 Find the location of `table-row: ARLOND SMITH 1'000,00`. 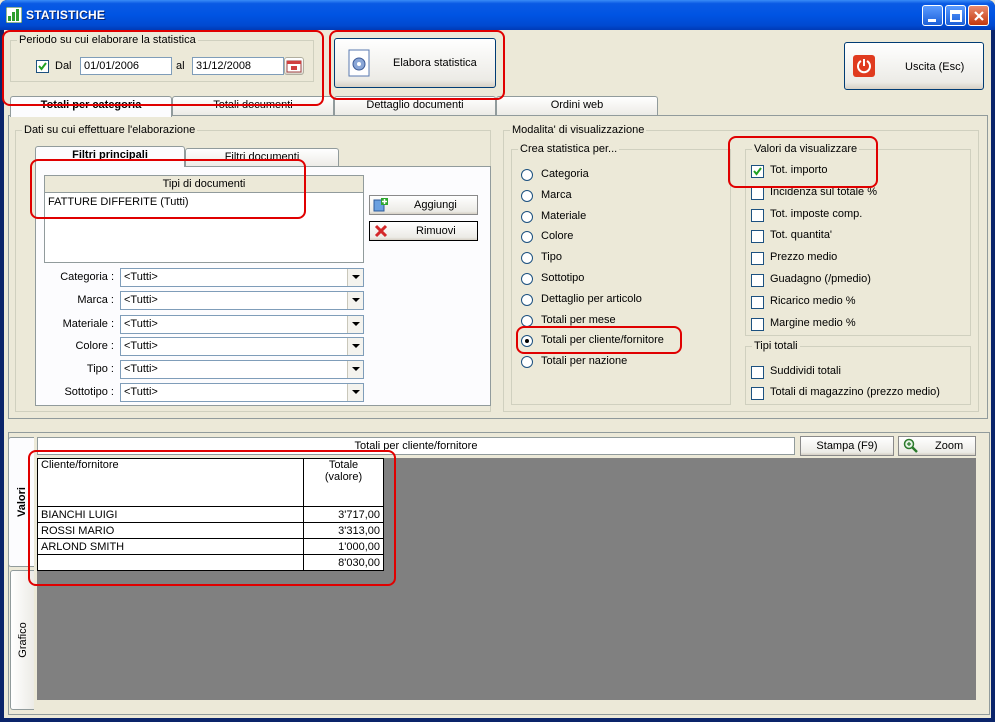

table-row: ARLOND SMITH 1'000,00 is located at coordinates (210, 546).